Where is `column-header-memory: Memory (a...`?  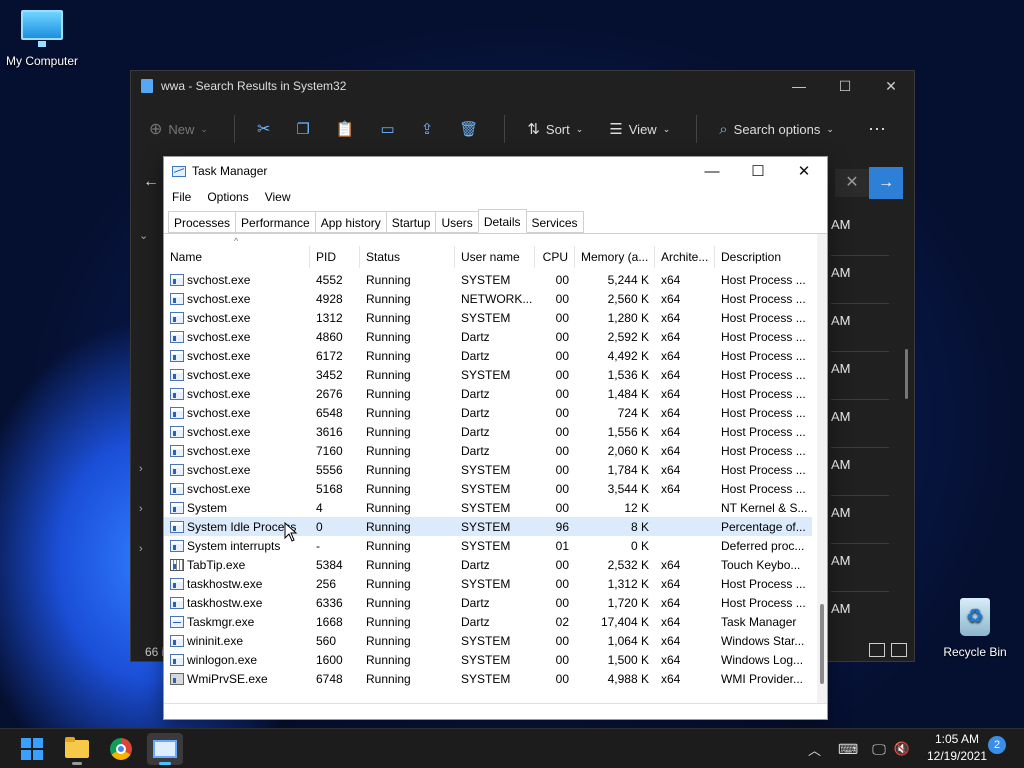 column-header-memory: Memory (a... is located at coordinates (615, 257).